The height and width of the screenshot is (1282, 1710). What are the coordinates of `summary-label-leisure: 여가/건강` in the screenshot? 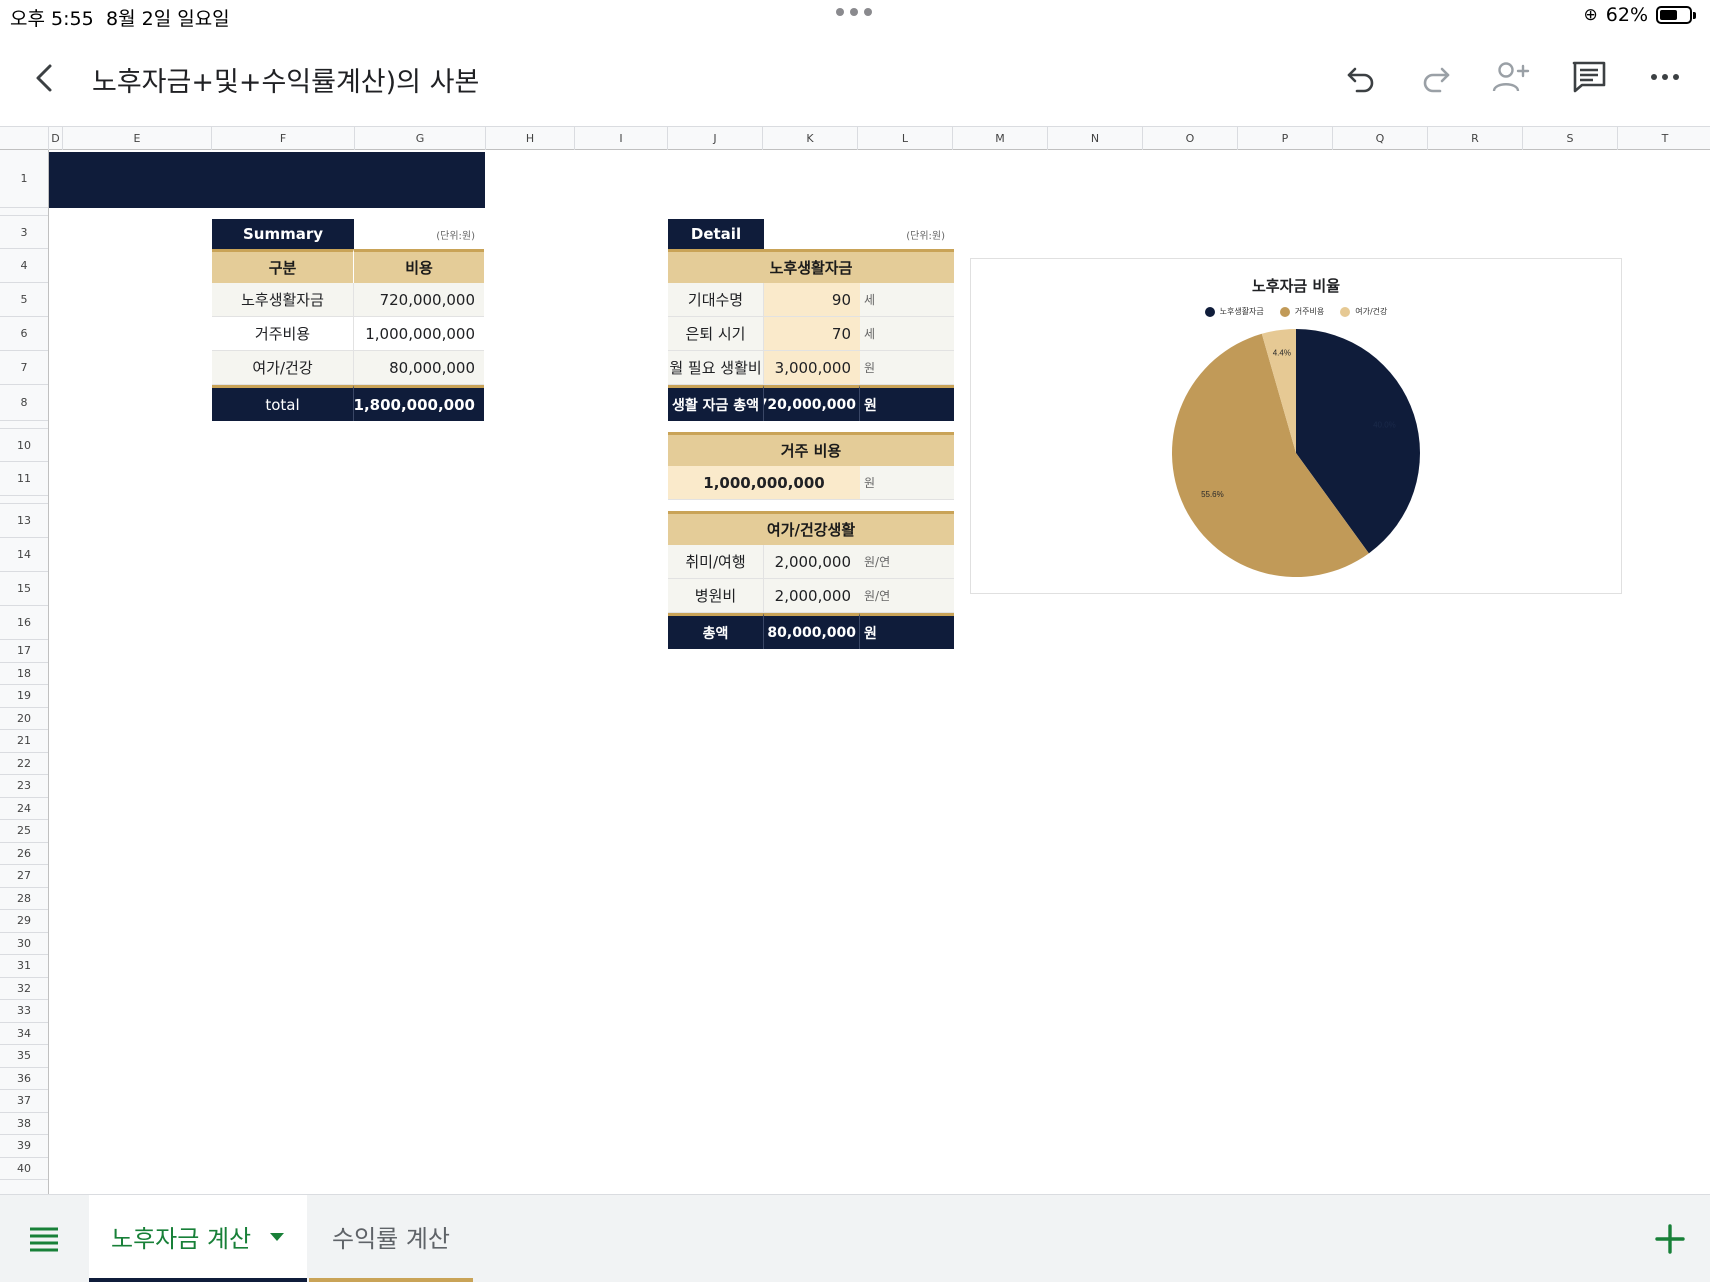 It's located at (283, 368).